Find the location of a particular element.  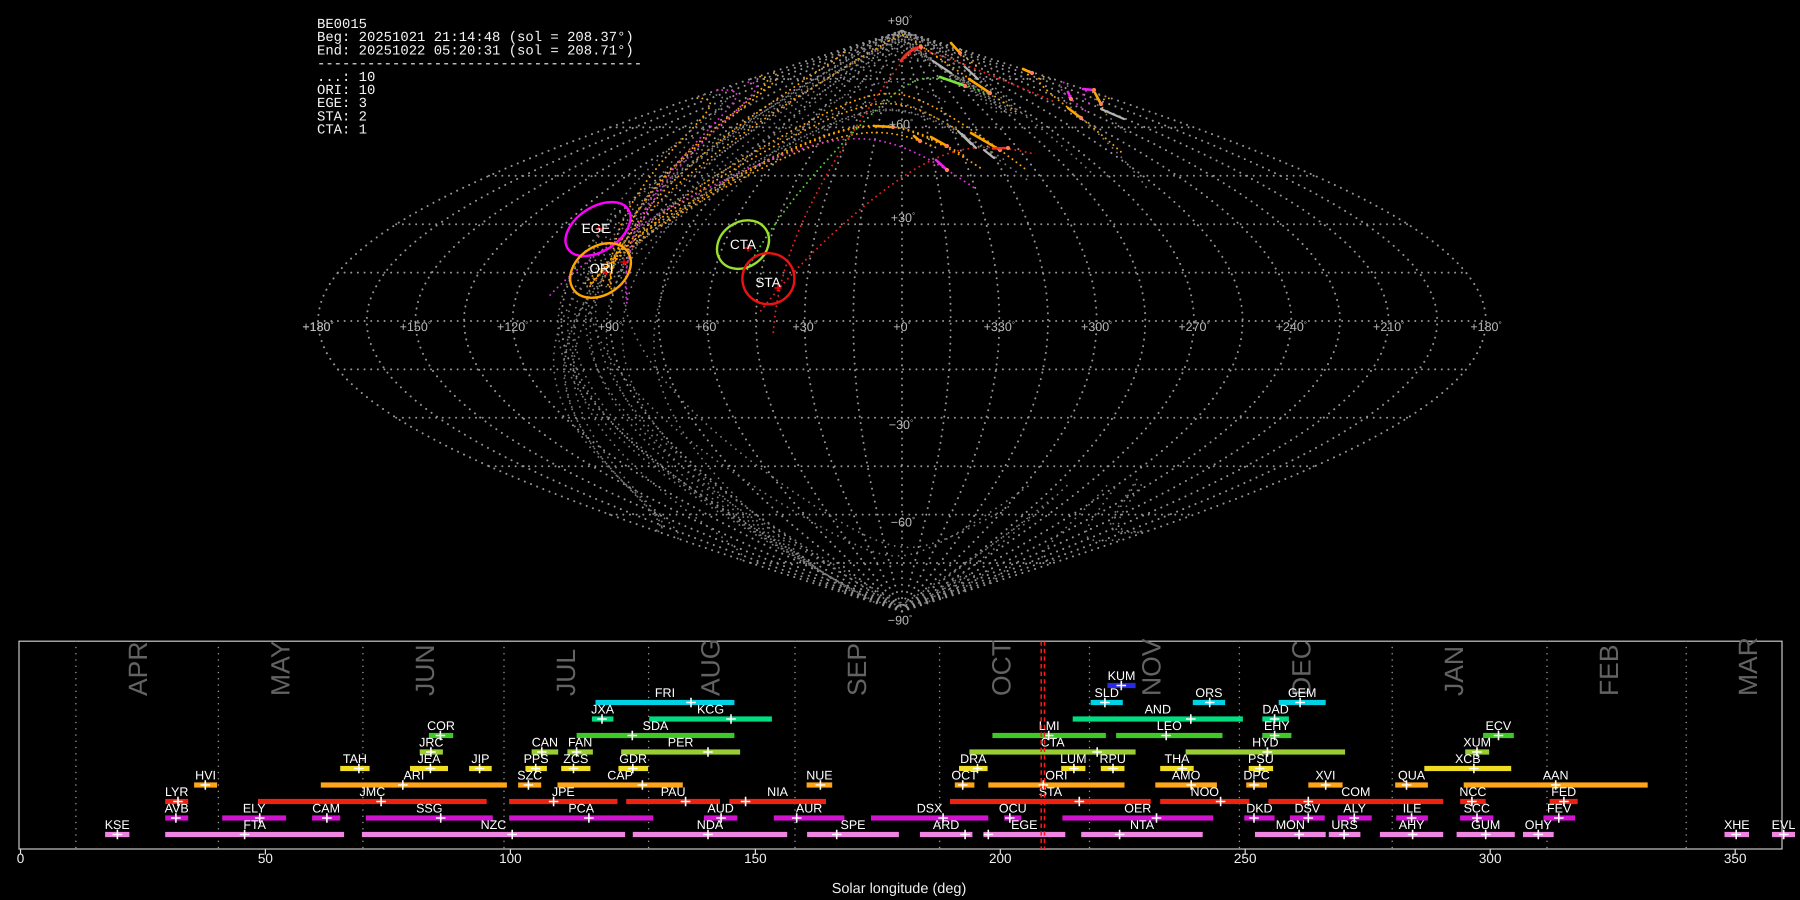

svg-text: NZC is located at coordinates (494, 825).